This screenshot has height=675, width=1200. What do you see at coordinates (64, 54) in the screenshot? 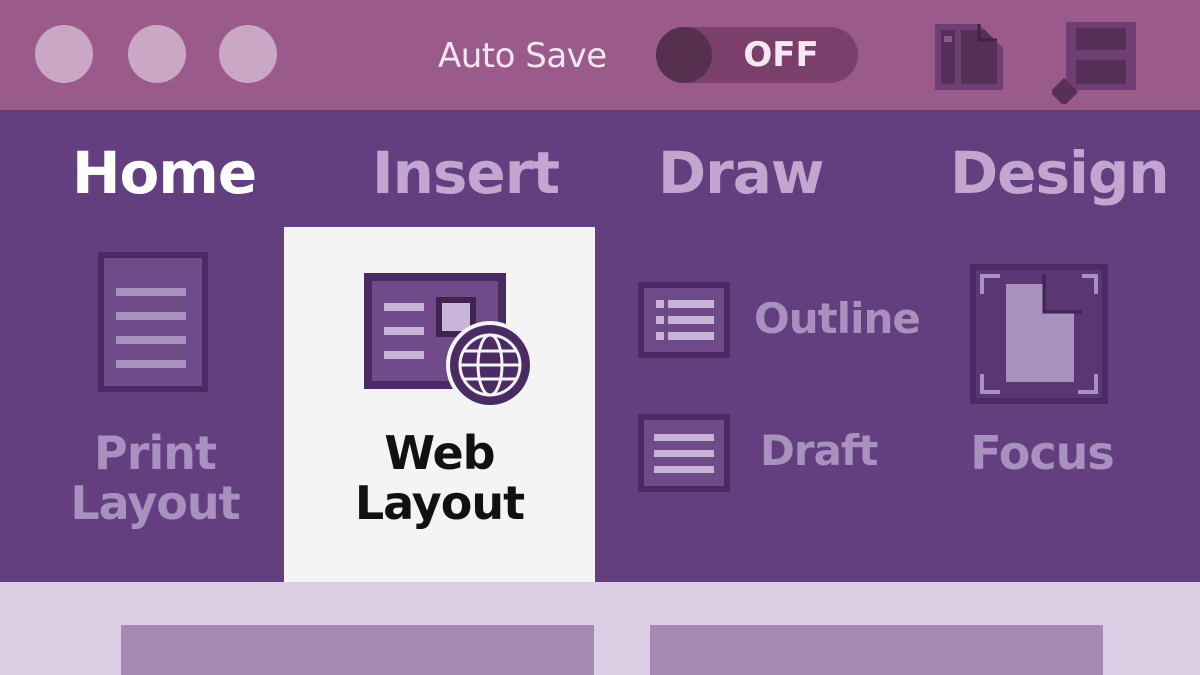
I see `close-window-button` at bounding box center [64, 54].